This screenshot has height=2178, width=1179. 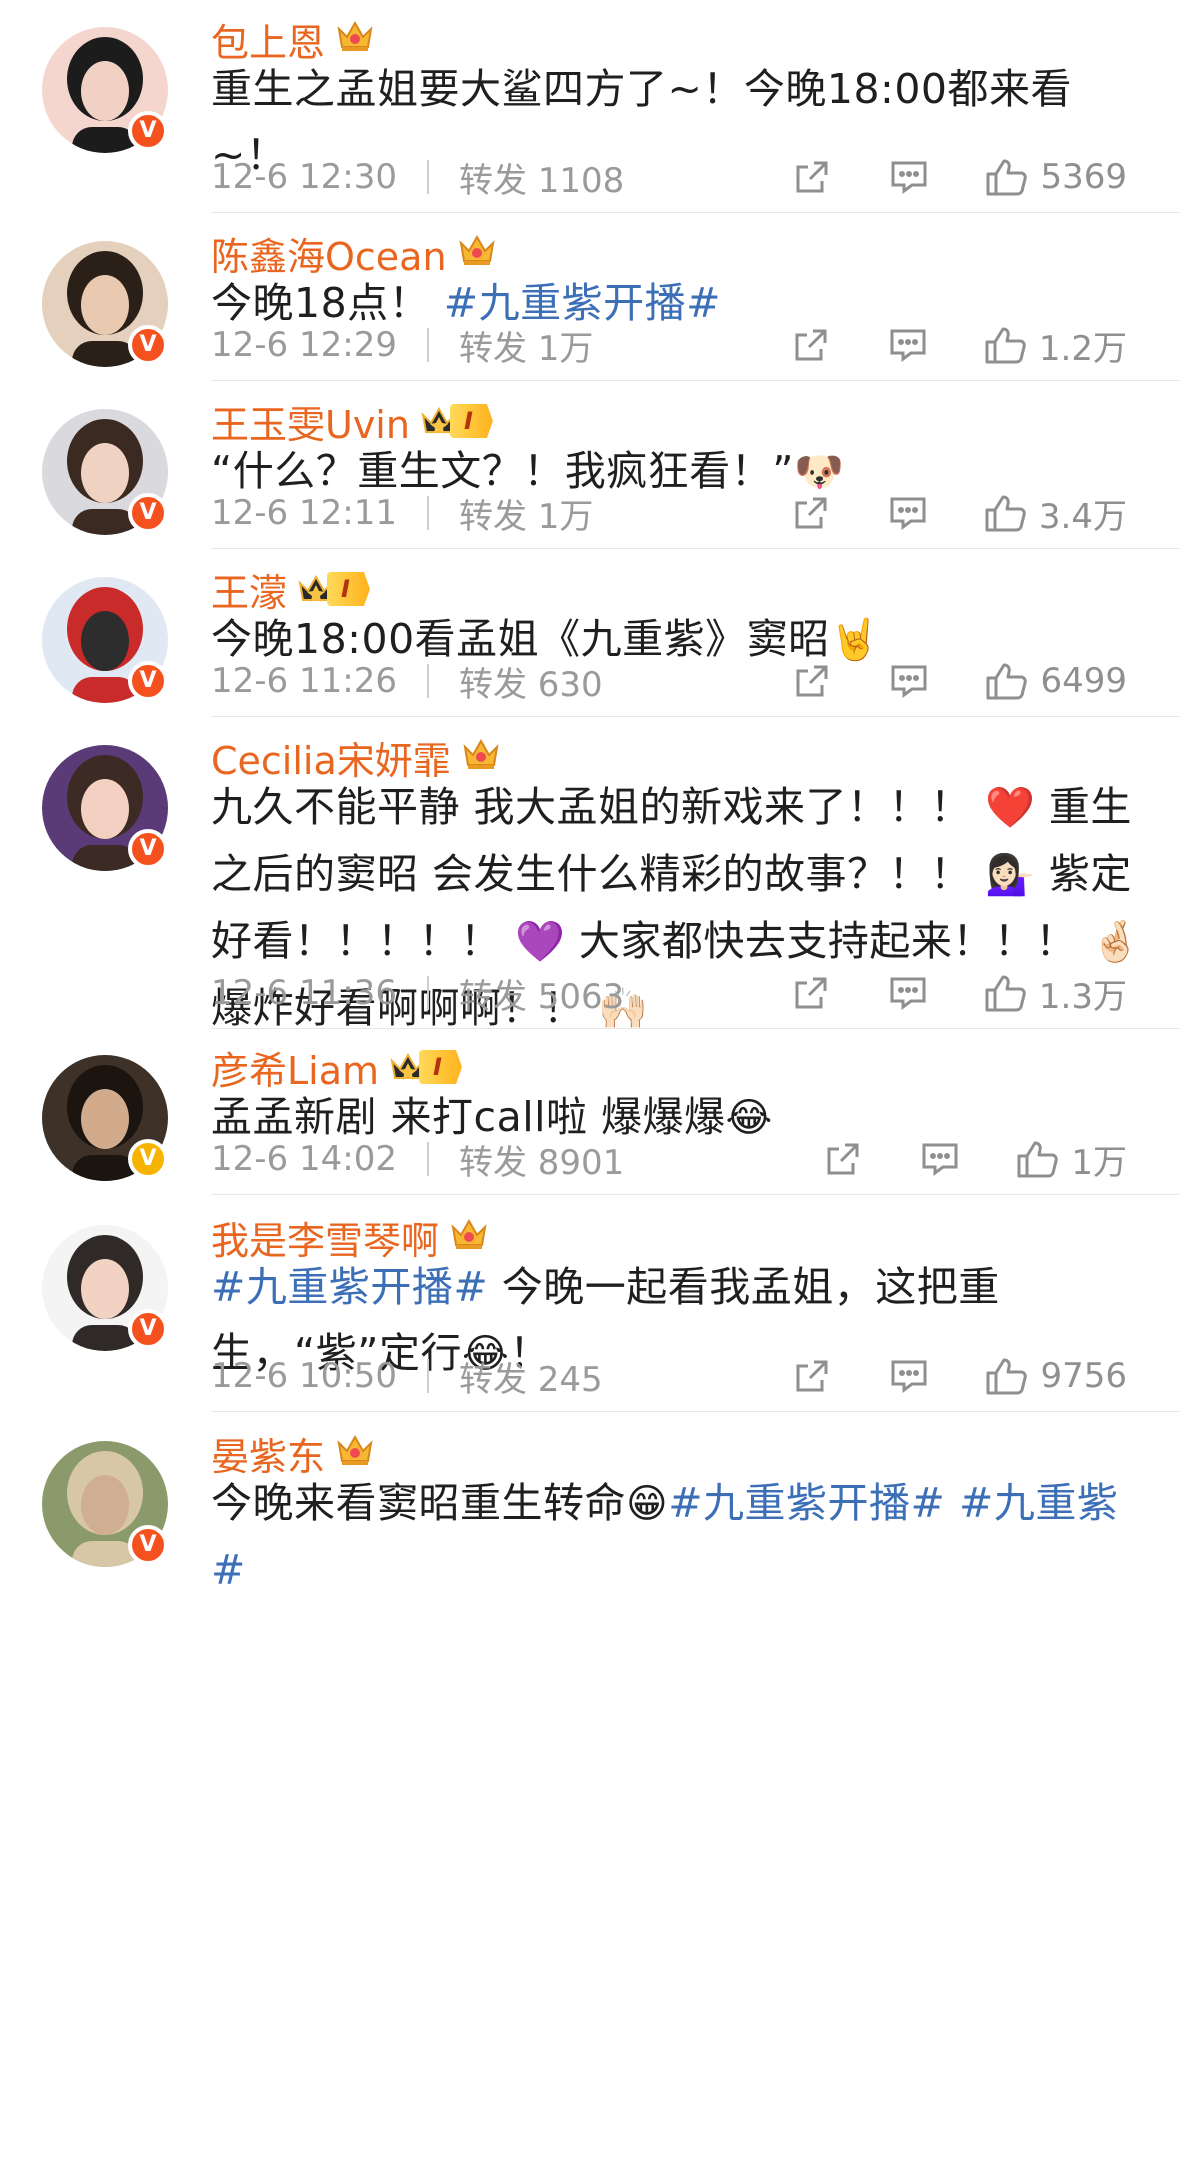 What do you see at coordinates (1083, 681) in the screenshot?
I see `like-count: 6499` at bounding box center [1083, 681].